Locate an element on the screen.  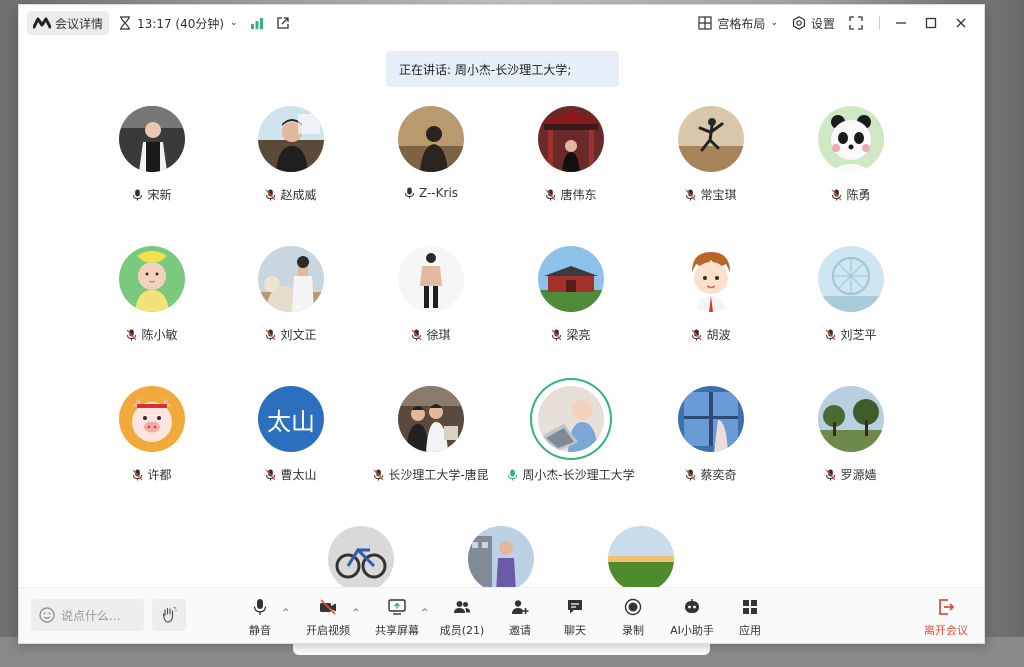
minimize-icon is located at coordinates (901, 23).